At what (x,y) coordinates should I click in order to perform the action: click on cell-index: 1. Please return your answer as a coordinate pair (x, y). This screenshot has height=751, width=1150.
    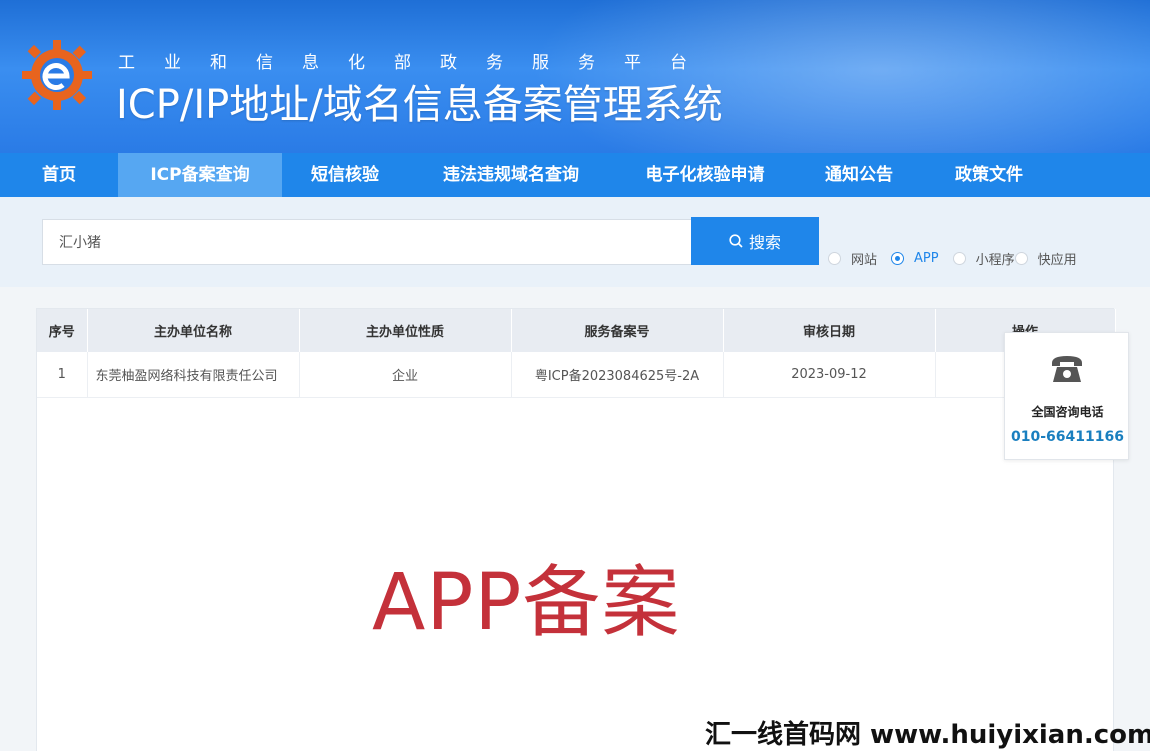
    Looking at the image, I should click on (62, 375).